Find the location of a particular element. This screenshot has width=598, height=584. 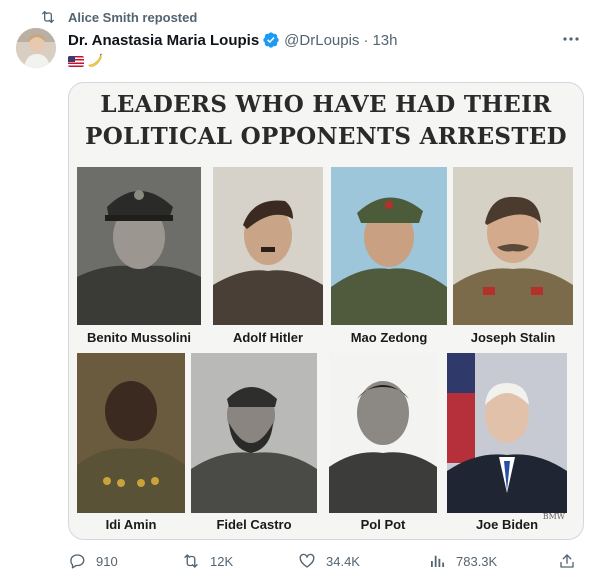

post-text is located at coordinates (86, 61).